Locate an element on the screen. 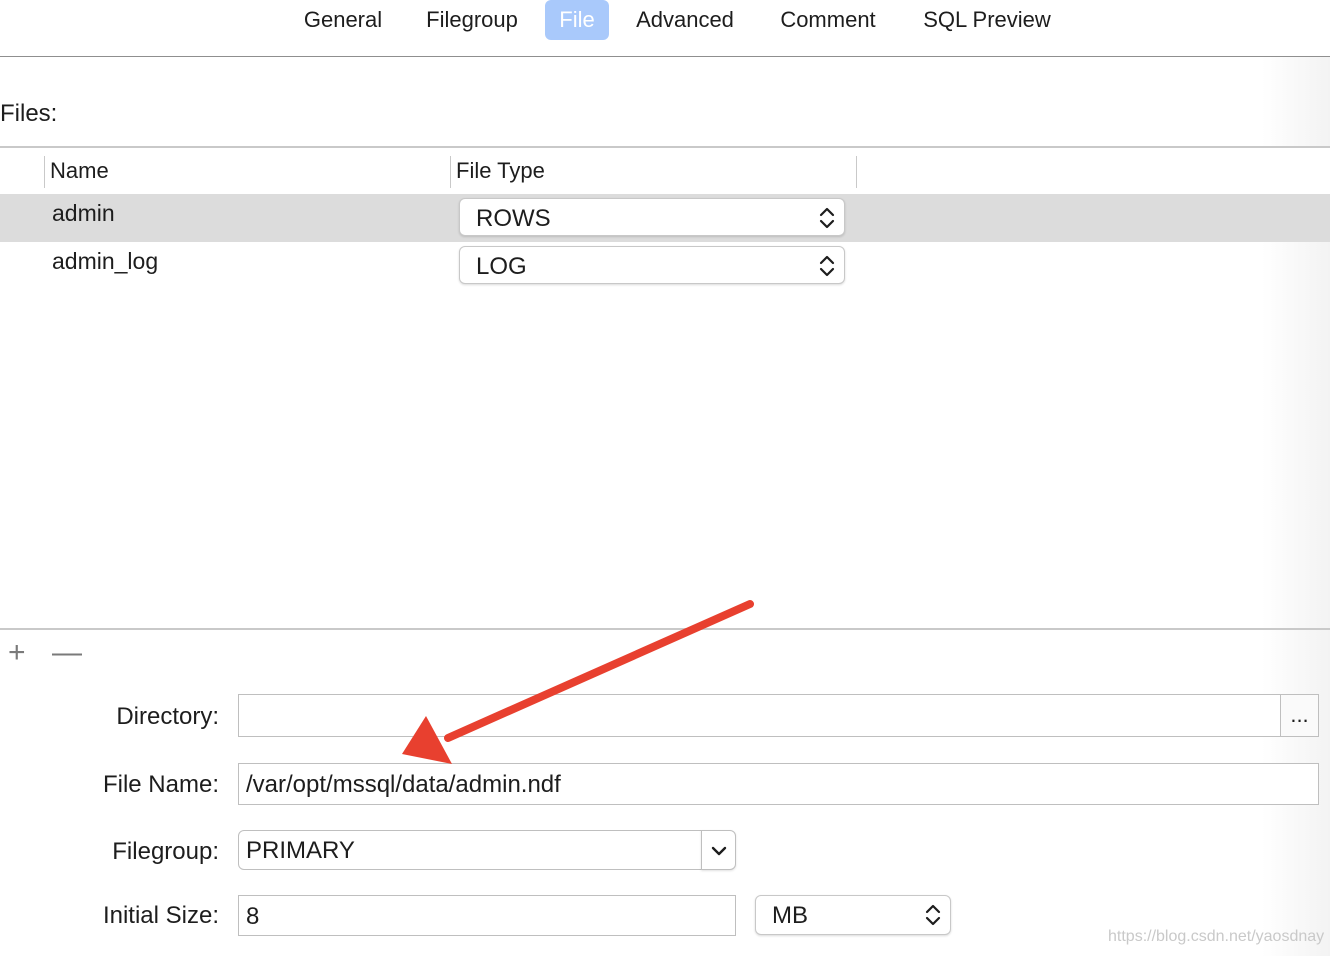 The height and width of the screenshot is (956, 1330). annotation-arrow-icon is located at coordinates (578, 682).